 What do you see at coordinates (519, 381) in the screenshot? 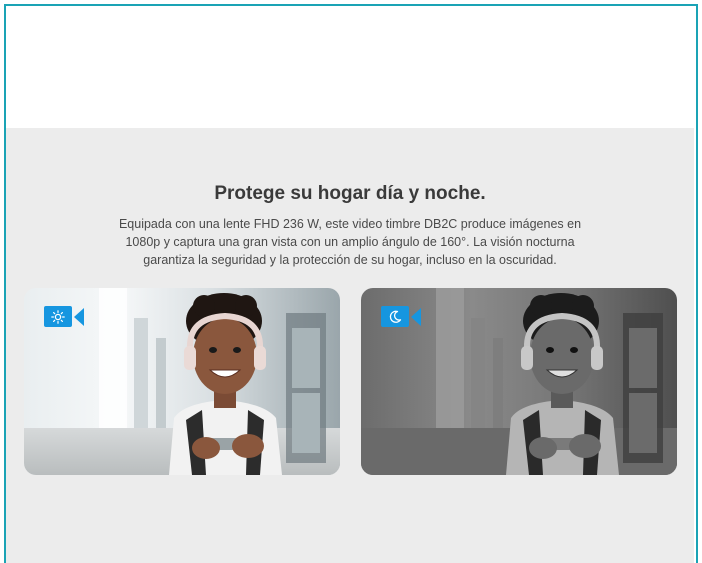
I see `night-vision-card` at bounding box center [519, 381].